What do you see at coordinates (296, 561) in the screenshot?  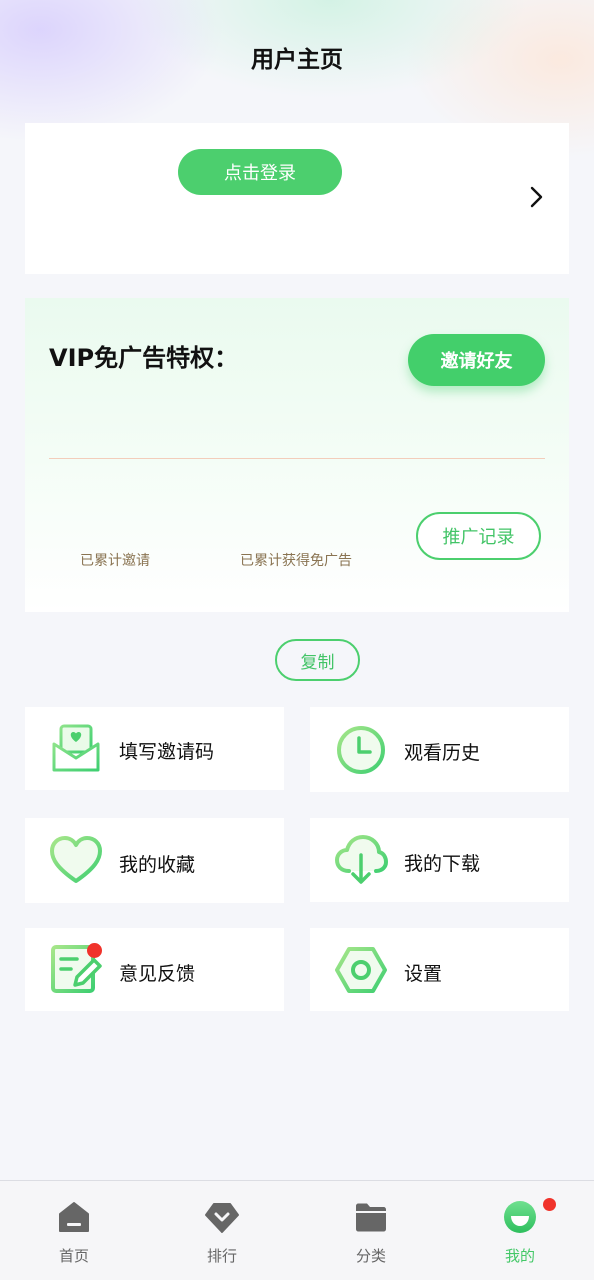 I see `stat-adfree-label: 已累计获得免广告` at bounding box center [296, 561].